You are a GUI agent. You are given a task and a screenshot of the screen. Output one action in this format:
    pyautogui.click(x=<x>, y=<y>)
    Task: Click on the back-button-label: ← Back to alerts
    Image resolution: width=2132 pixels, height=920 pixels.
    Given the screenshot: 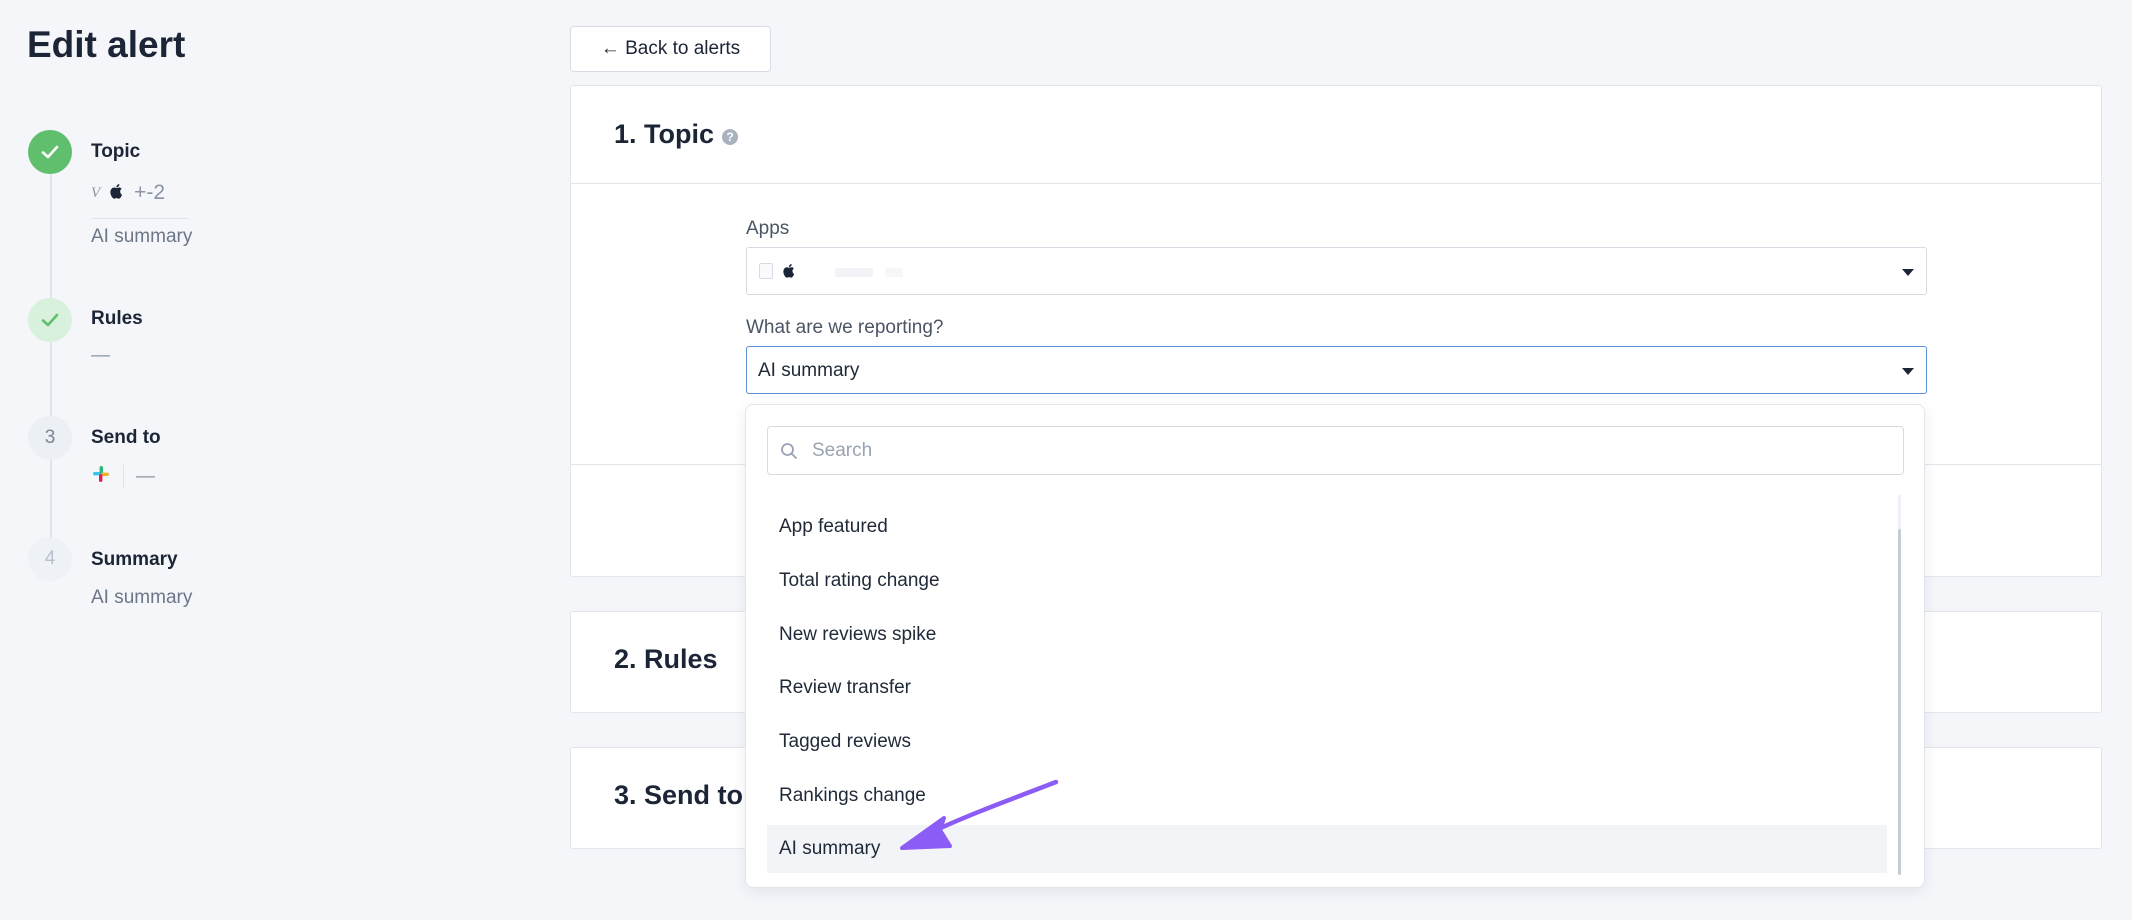 What is the action you would take?
    pyautogui.click(x=670, y=48)
    